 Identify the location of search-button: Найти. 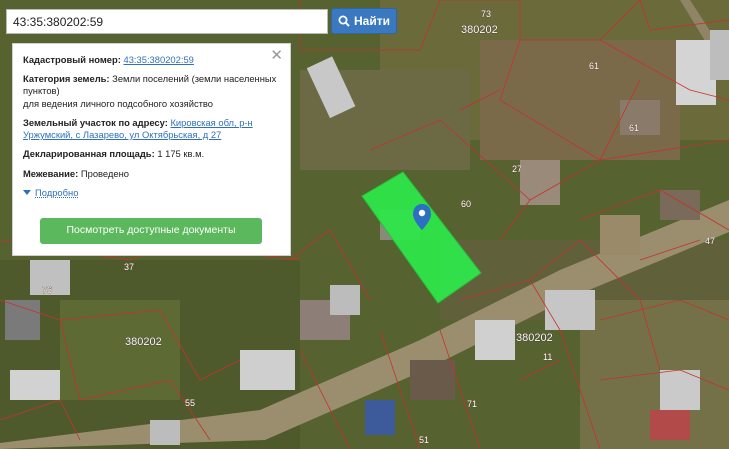
(364, 21).